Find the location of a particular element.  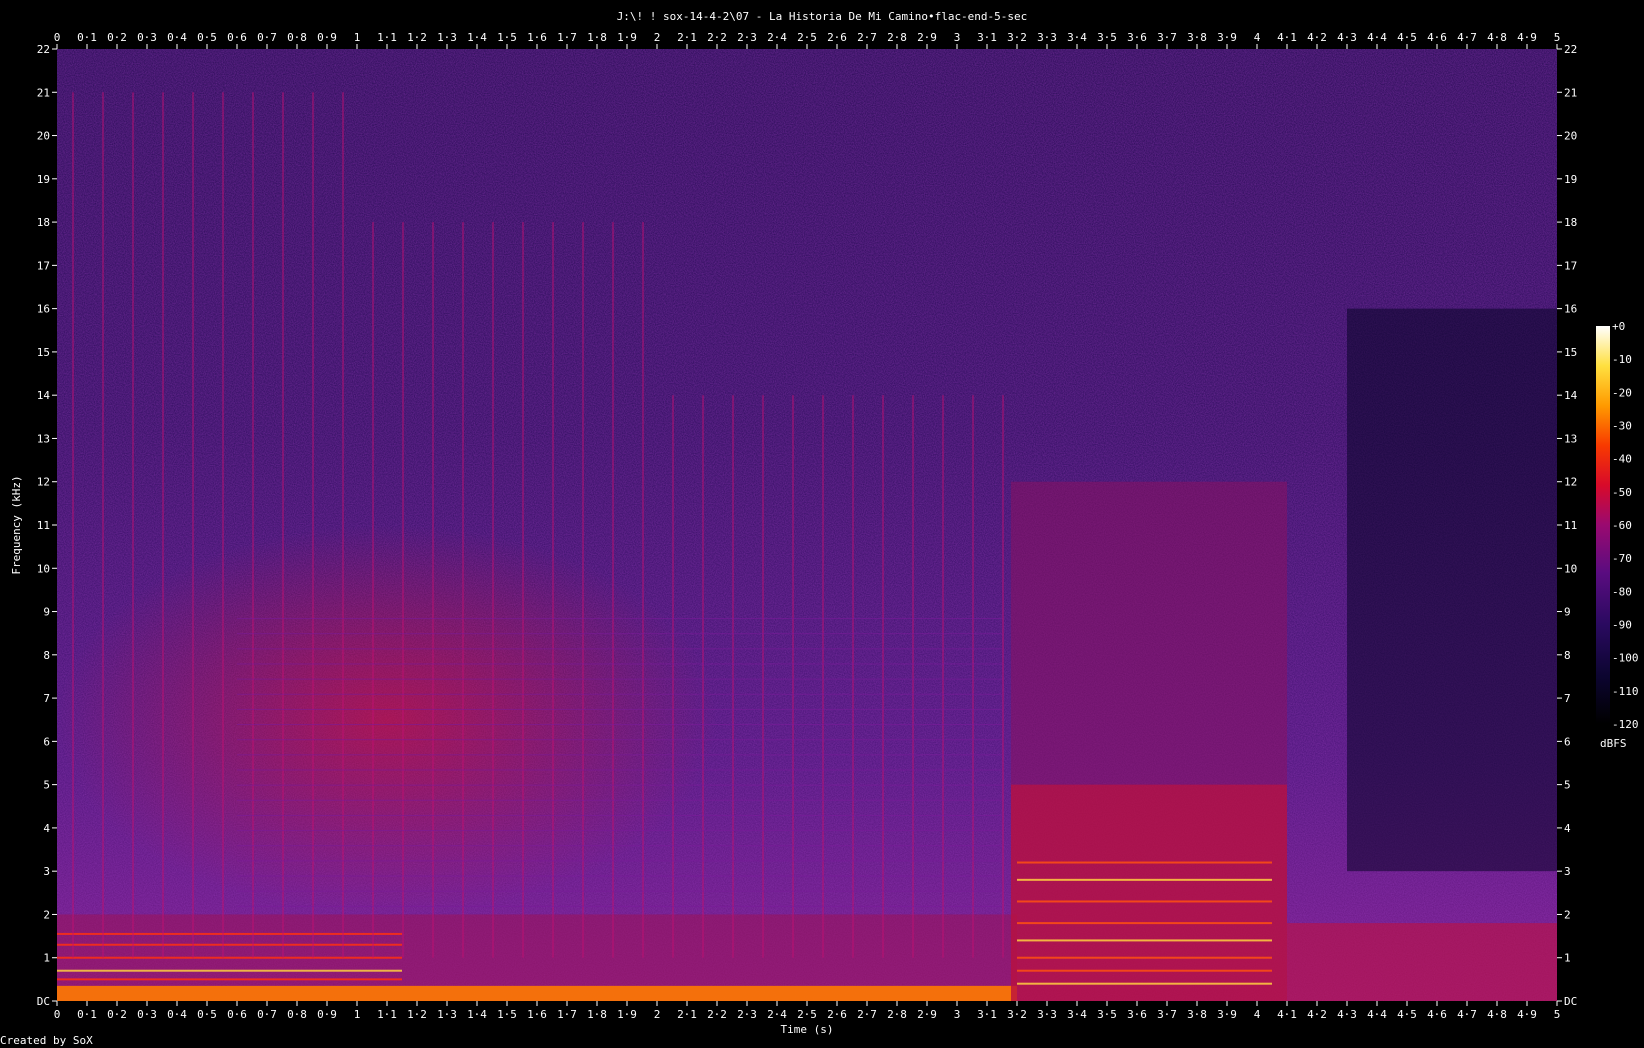

x-tick-label-top: 2·1 is located at coordinates (687, 37).